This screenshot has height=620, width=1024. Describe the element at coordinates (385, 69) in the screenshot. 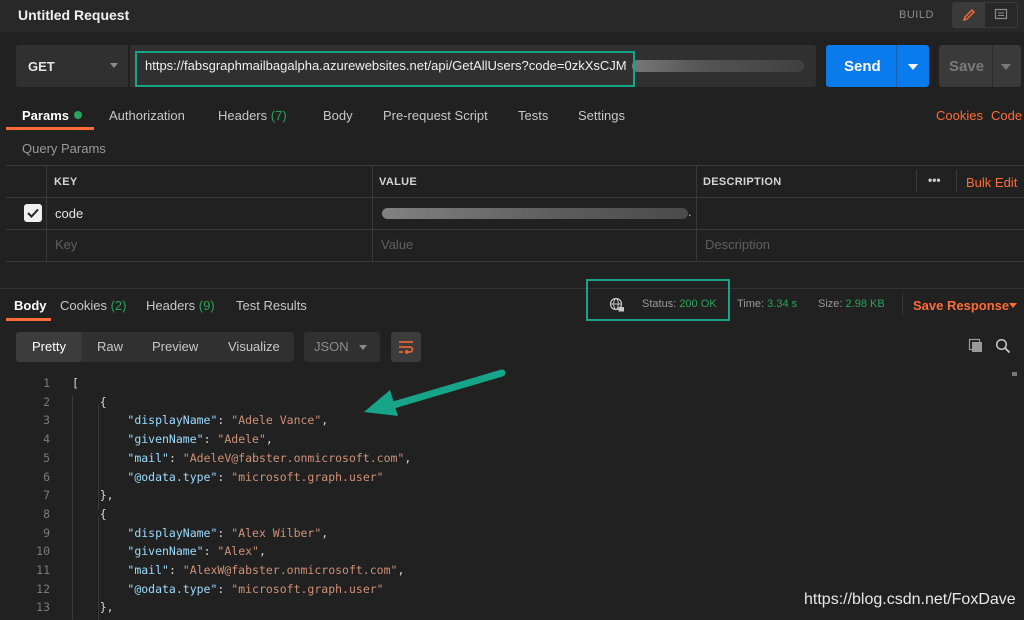

I see `url-highlight-box` at that location.